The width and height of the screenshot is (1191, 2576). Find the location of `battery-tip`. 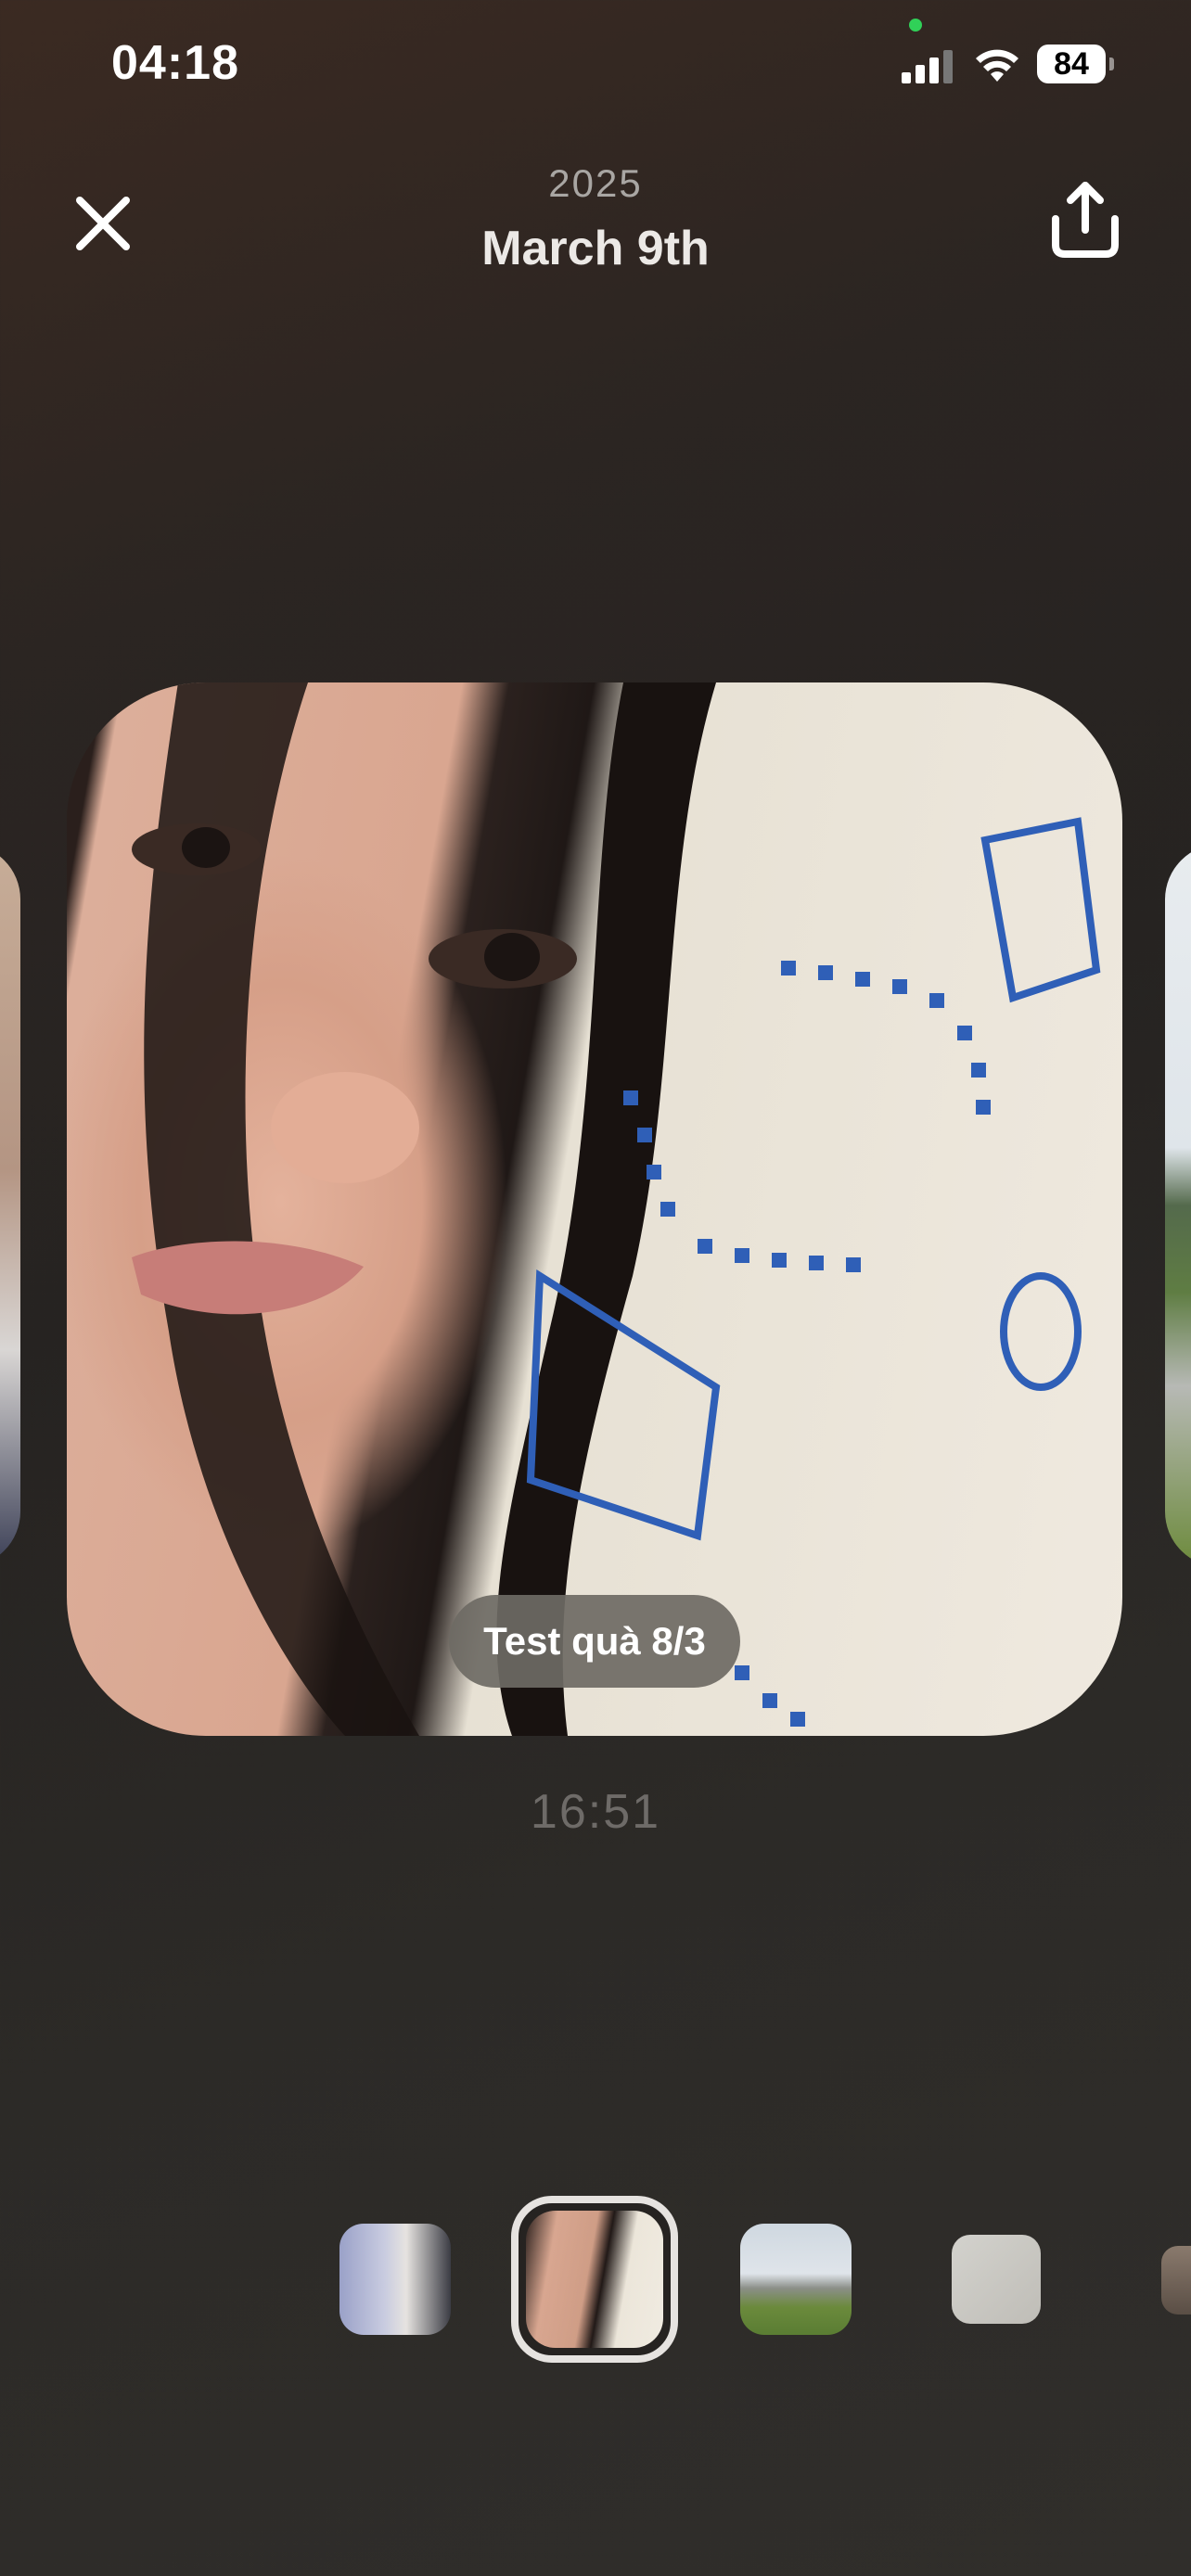

battery-tip is located at coordinates (1111, 64).